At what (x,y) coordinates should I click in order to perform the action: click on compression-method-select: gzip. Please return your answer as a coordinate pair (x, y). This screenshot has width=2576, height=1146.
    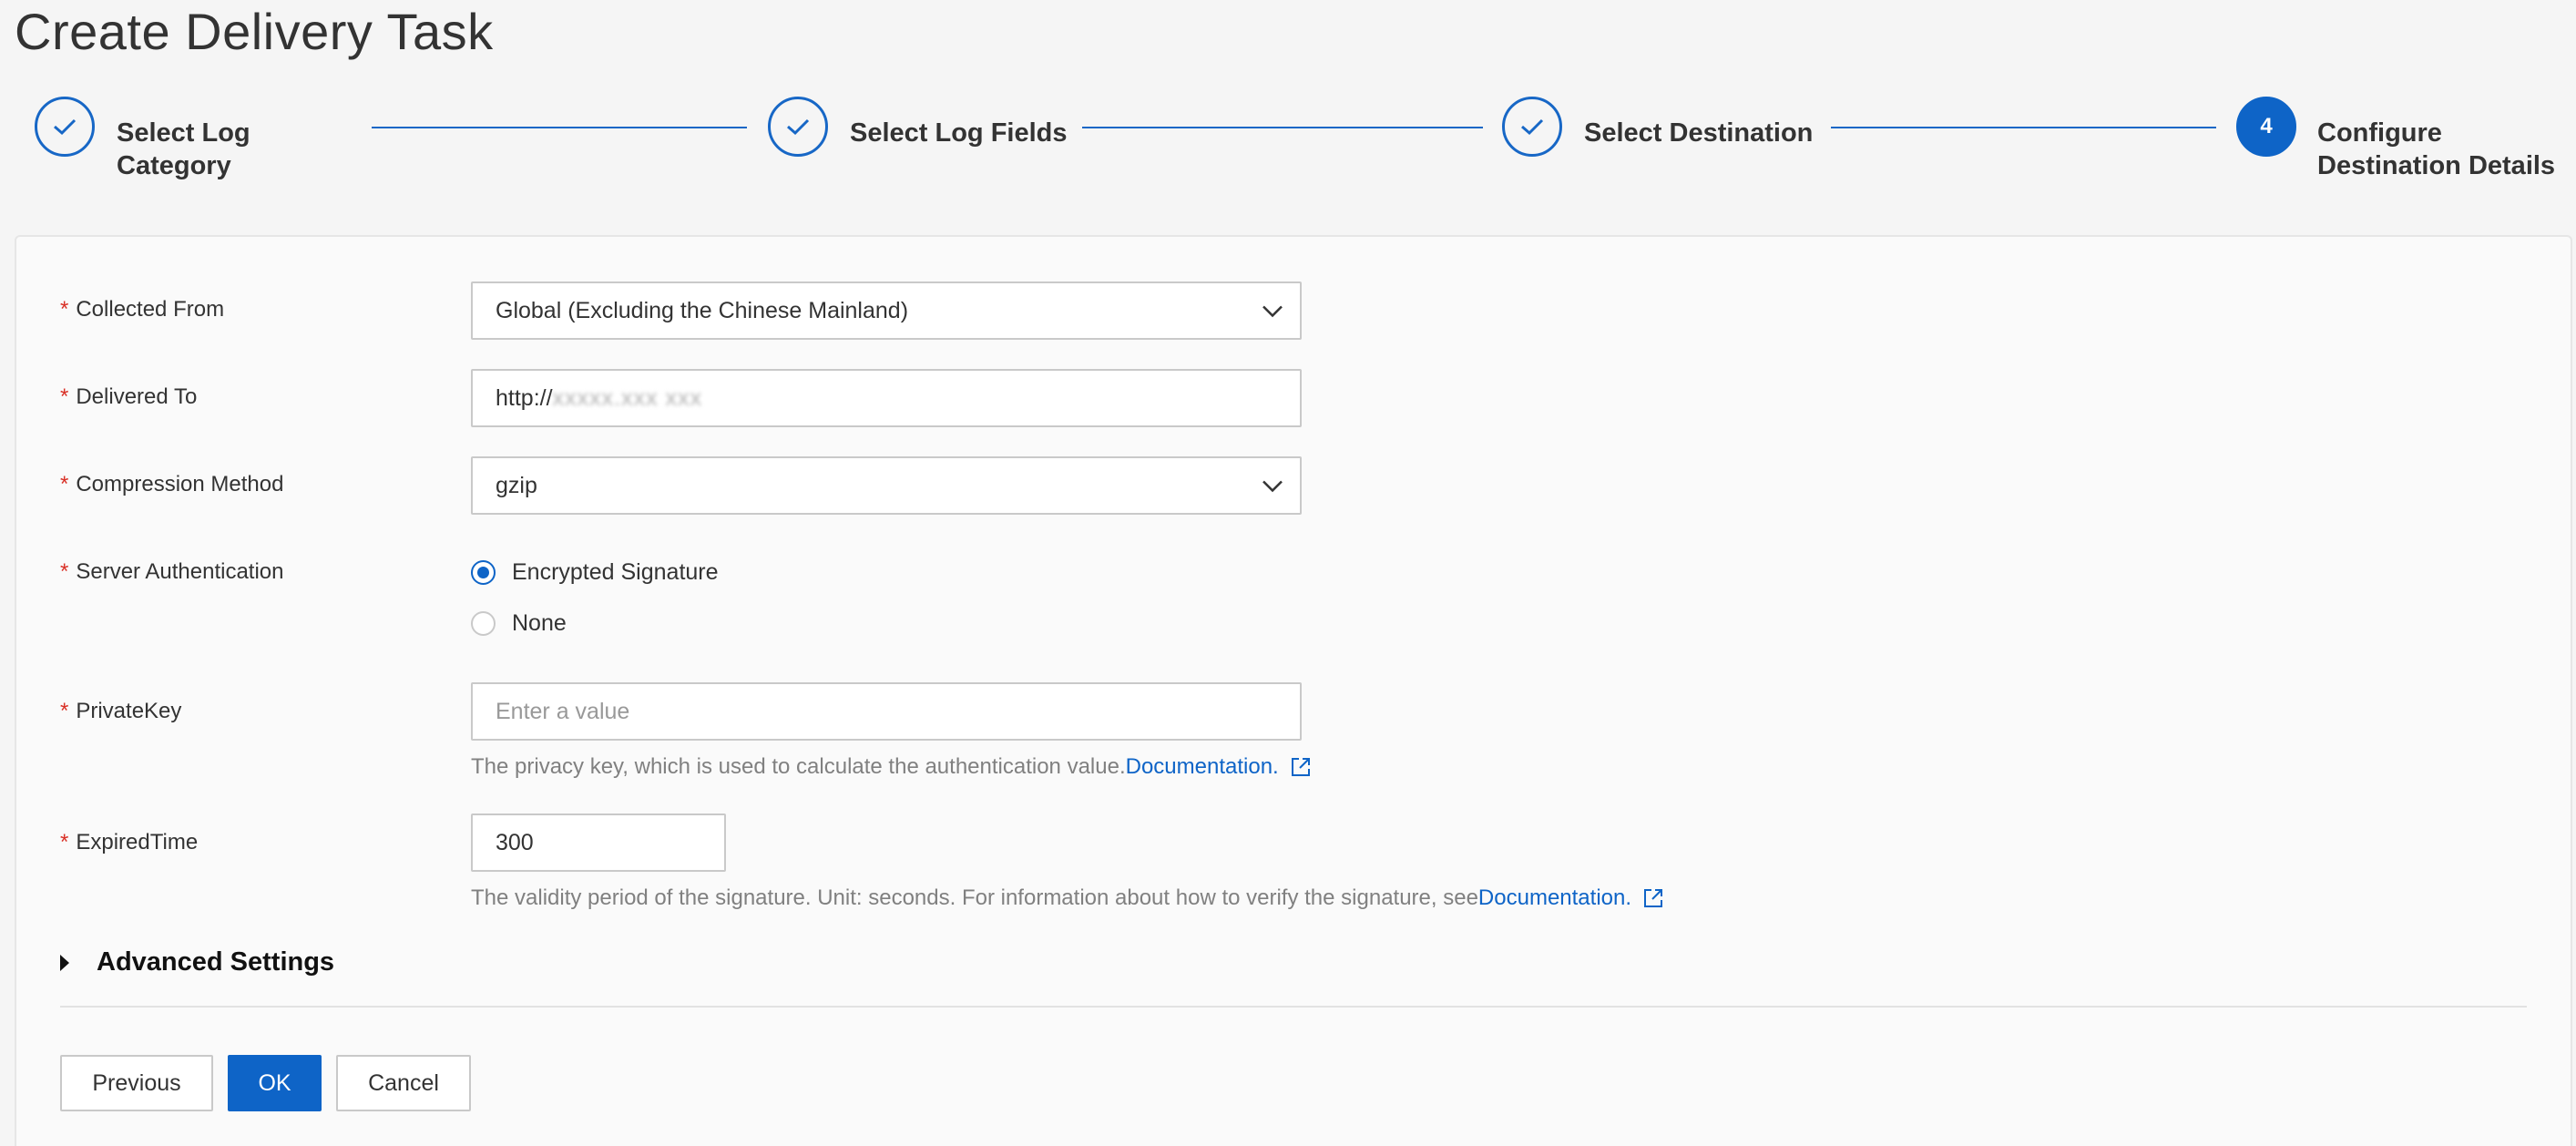
    Looking at the image, I should click on (886, 485).